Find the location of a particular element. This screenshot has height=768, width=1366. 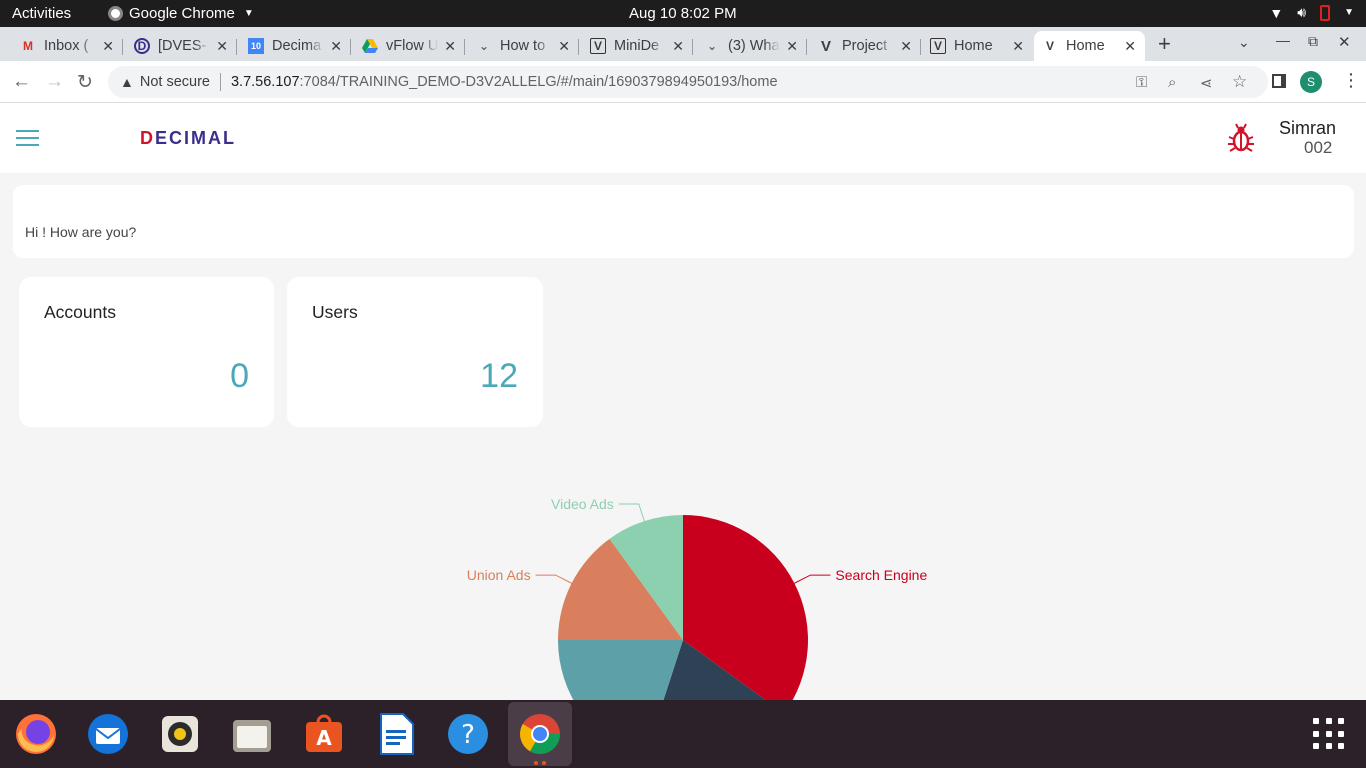

share-icon: ⋖ is located at coordinates (1206, 83).